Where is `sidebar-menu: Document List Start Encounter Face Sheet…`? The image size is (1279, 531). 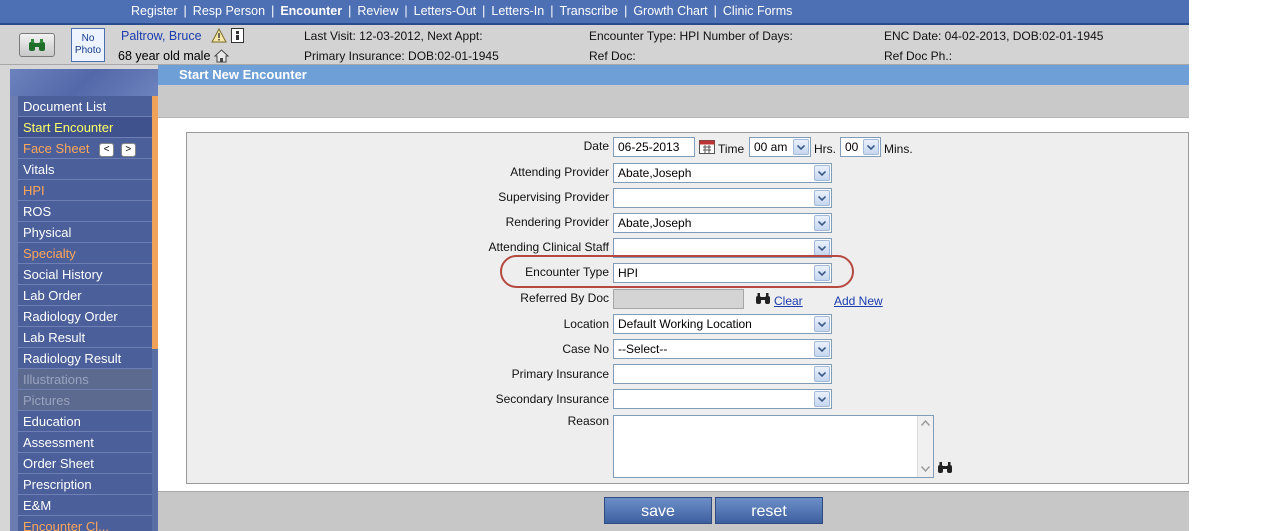
sidebar-menu: Document List Start Encounter Face Sheet… is located at coordinates (85, 313).